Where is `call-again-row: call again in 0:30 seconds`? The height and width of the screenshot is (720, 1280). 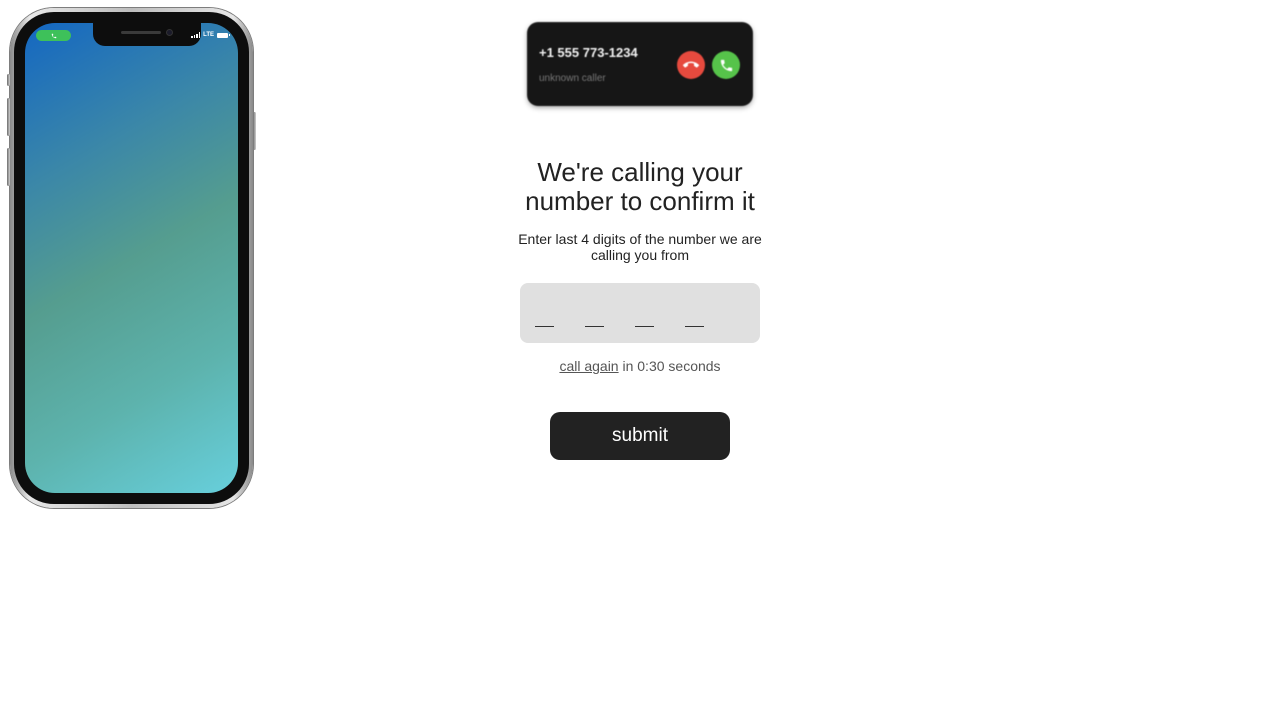 call-again-row: call again in 0:30 seconds is located at coordinates (640, 366).